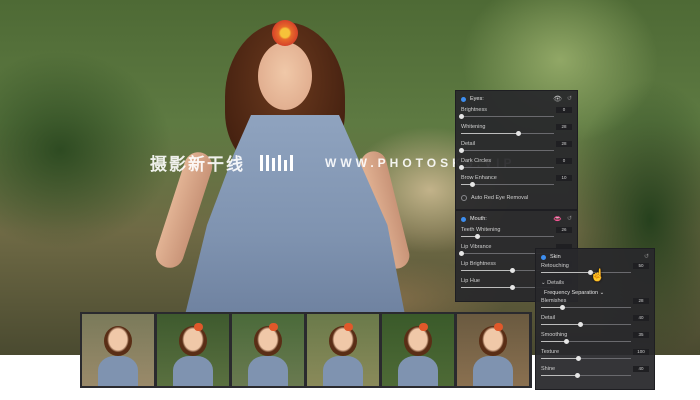 The height and width of the screenshot is (400, 700). What do you see at coordinates (555, 257) in the screenshot?
I see `skin-panel-title: Skin` at bounding box center [555, 257].